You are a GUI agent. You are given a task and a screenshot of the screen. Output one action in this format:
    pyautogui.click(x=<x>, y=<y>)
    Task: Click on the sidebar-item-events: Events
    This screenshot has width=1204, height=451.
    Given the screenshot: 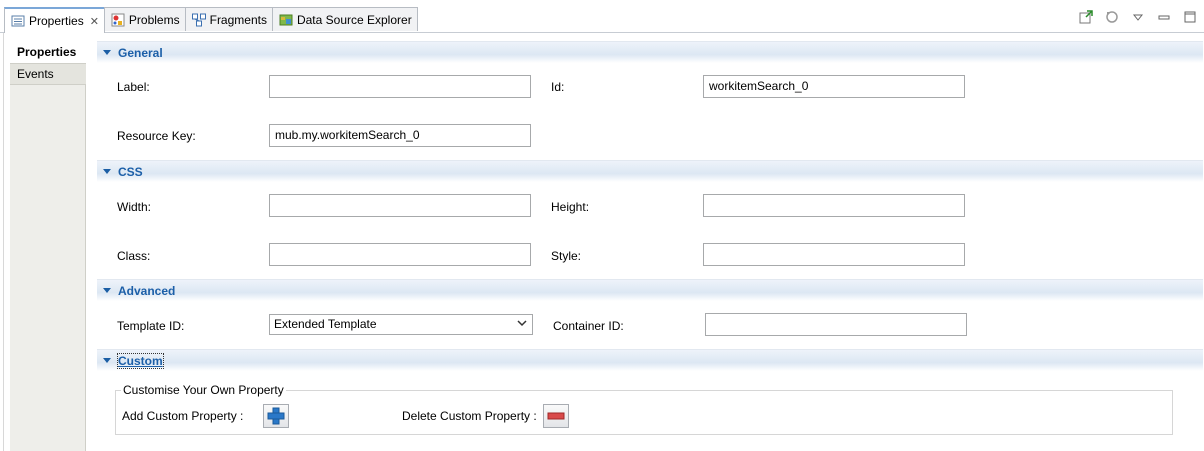 What is the action you would take?
    pyautogui.click(x=48, y=74)
    